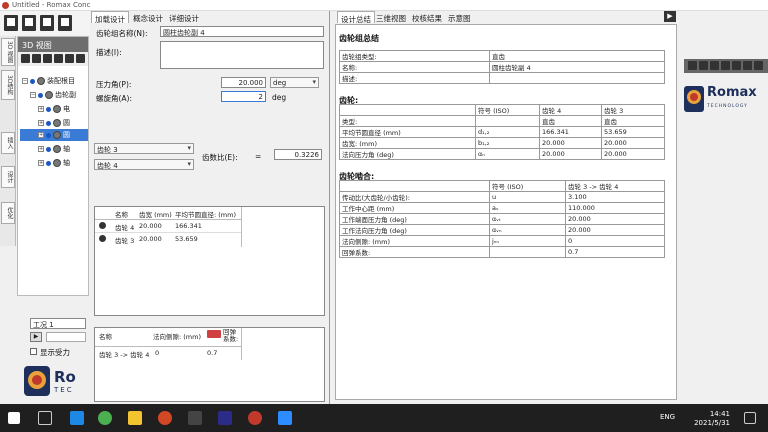 The height and width of the screenshot is (432, 768). I want to click on view-side-icon, so click(36, 58).